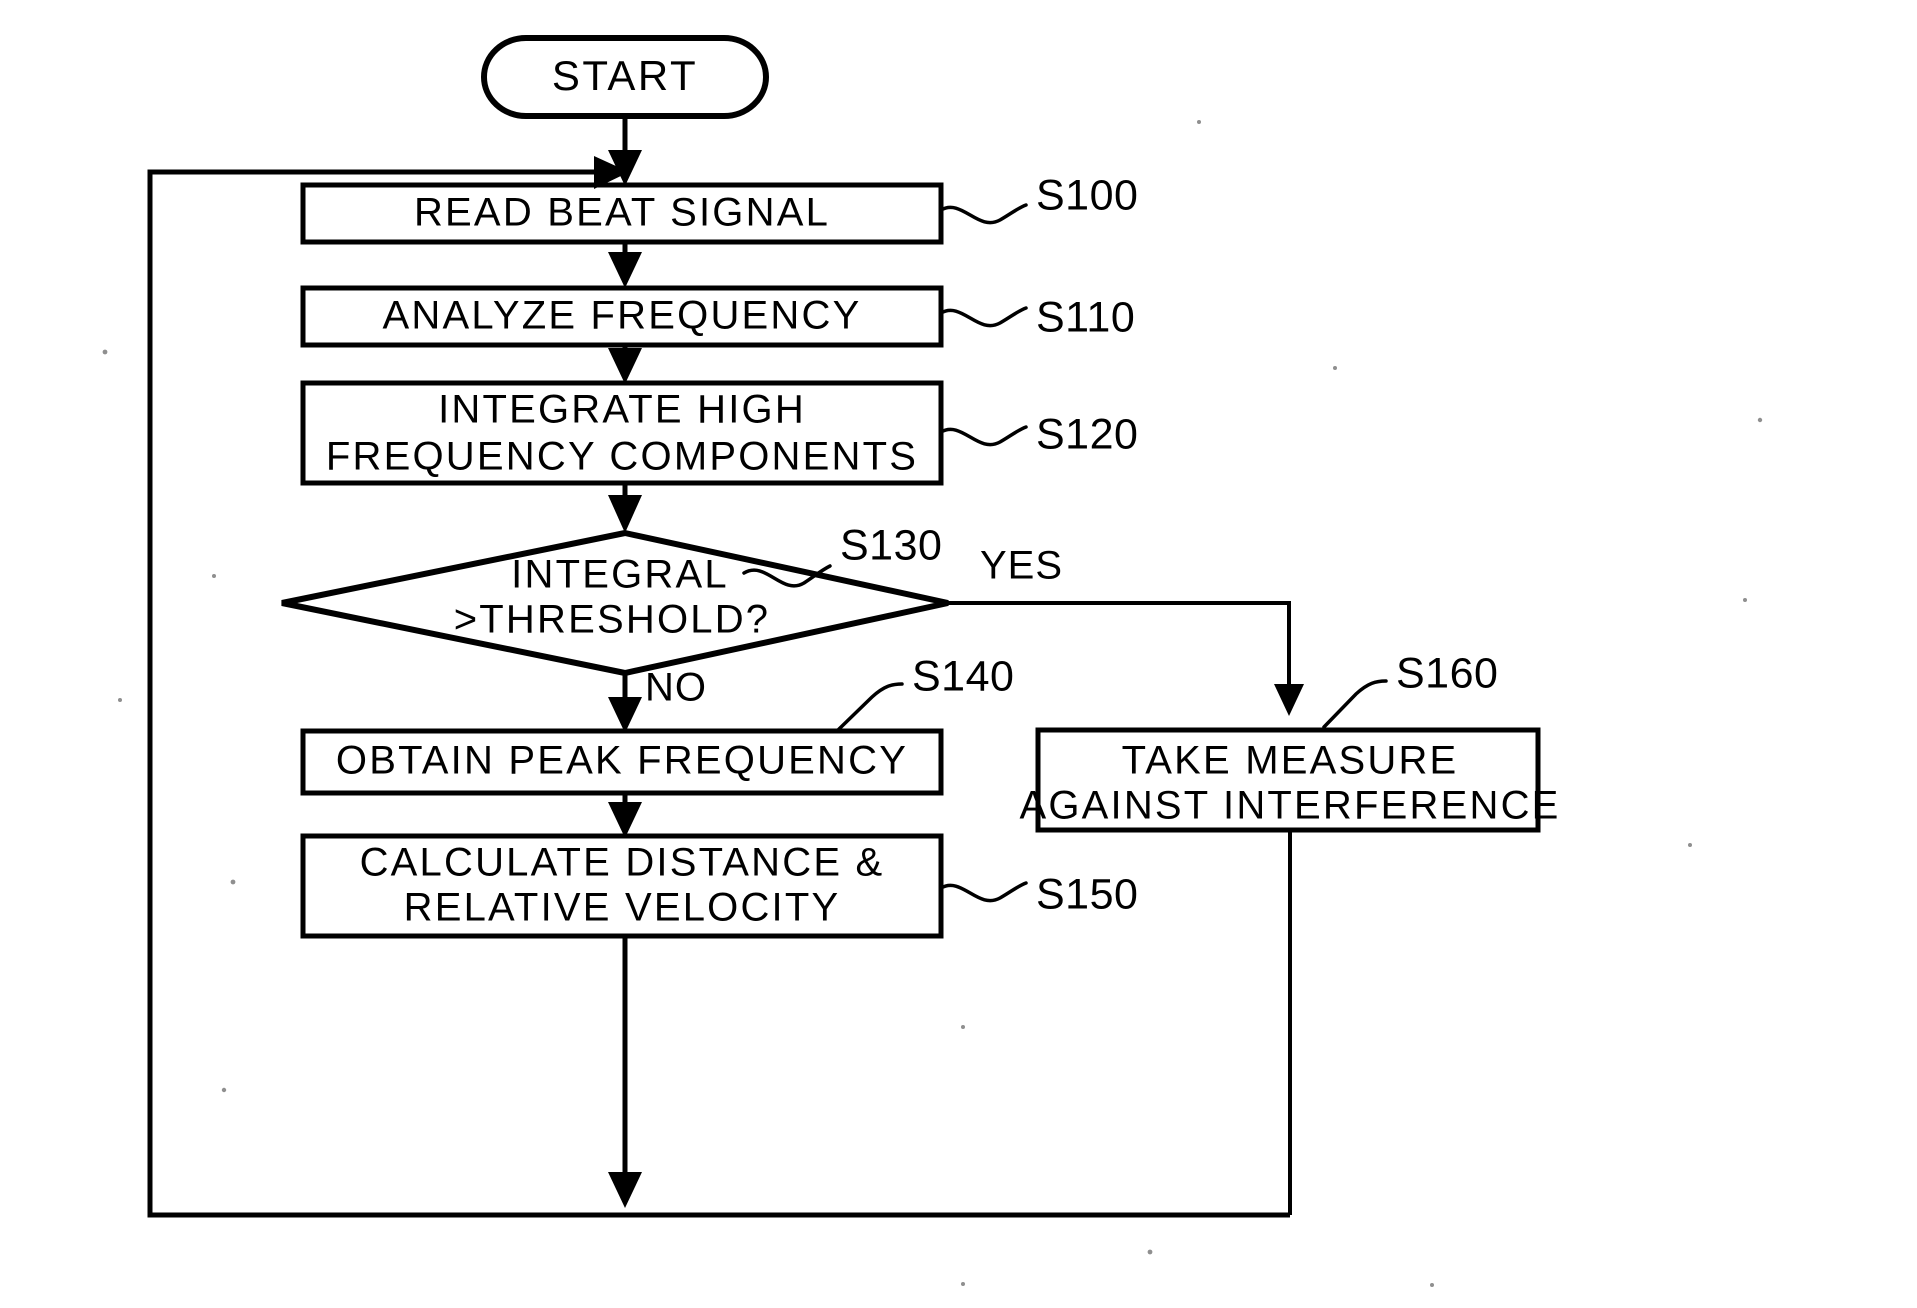 The image size is (1917, 1308). What do you see at coordinates (622, 457) in the screenshot?
I see `s120-box-label-line2: FREQUENCY COMPONENTS` at bounding box center [622, 457].